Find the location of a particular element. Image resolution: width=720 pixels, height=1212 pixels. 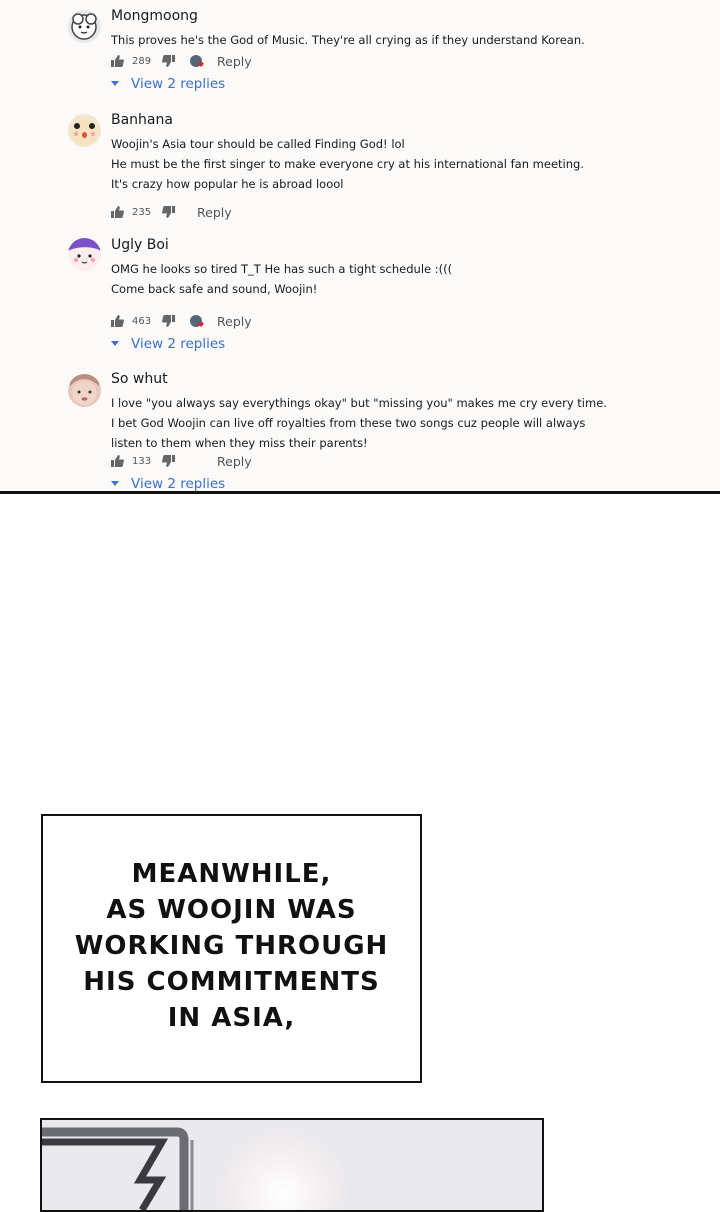

avatar-mongmoong-image is located at coordinates (84, 26).